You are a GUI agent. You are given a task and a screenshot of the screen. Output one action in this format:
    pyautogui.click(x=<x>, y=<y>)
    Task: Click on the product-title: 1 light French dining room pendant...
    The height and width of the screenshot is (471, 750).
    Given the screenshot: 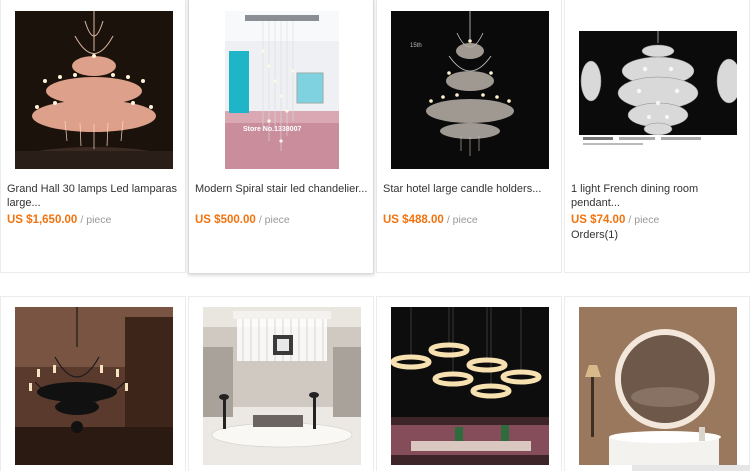 What is the action you would take?
    pyautogui.click(x=659, y=196)
    